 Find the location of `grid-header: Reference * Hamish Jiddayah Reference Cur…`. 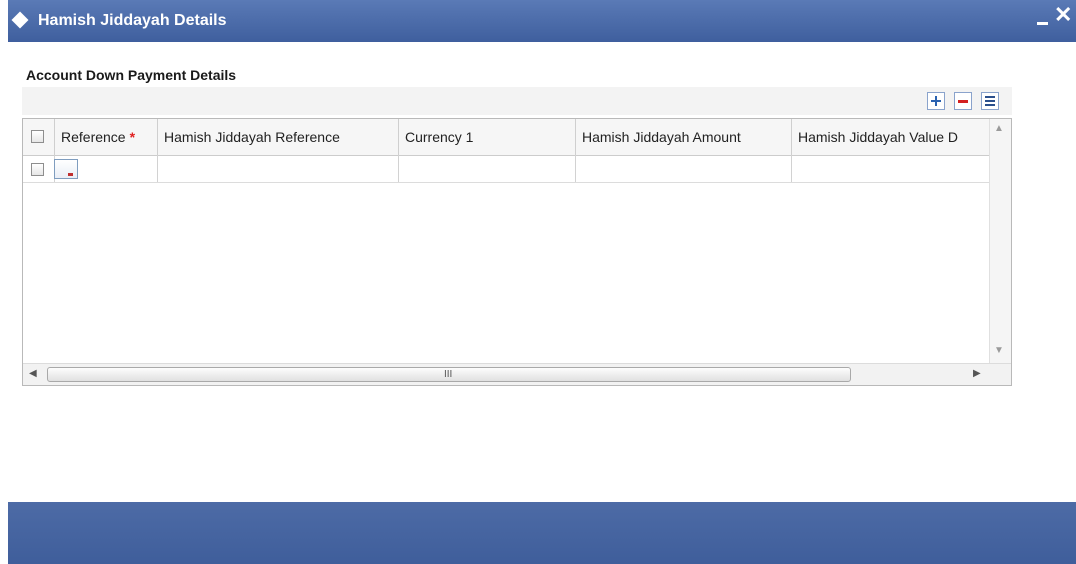

grid-header: Reference * Hamish Jiddayah Reference Cur… is located at coordinates (506, 137).